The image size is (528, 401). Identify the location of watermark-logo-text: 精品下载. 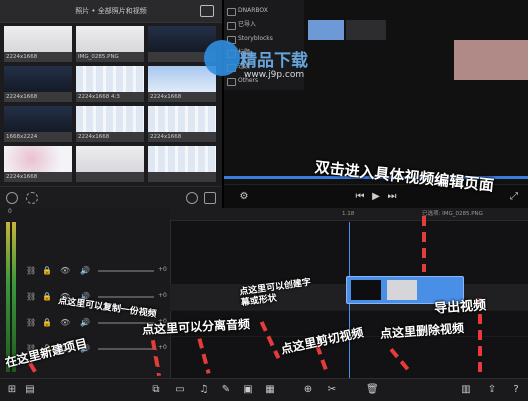
(274, 61).